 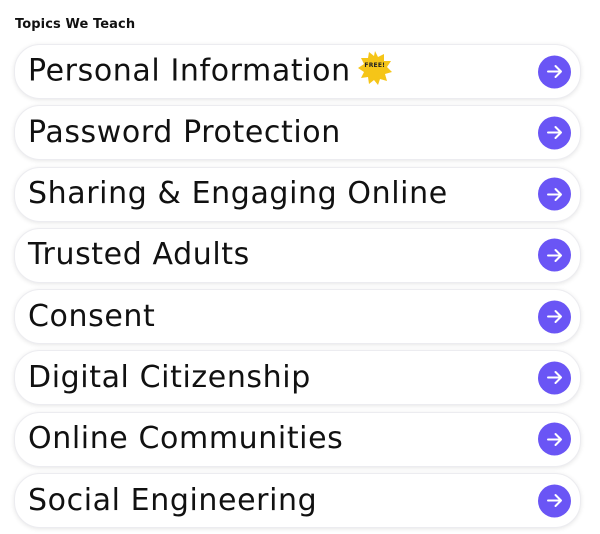 I want to click on topic-card-sharing-engaging-online: Sharing & Engaging Online, so click(x=297, y=194).